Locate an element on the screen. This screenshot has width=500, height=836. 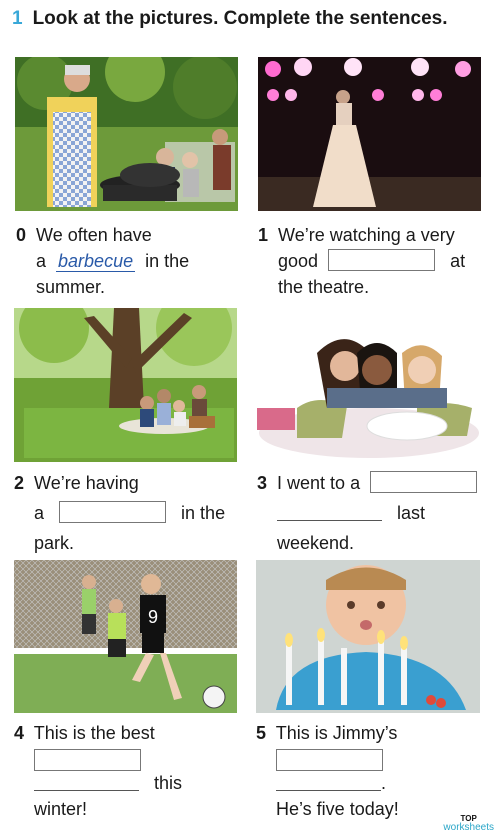
sentence-line: This is Jimmy’s is located at coordinates (336, 733).